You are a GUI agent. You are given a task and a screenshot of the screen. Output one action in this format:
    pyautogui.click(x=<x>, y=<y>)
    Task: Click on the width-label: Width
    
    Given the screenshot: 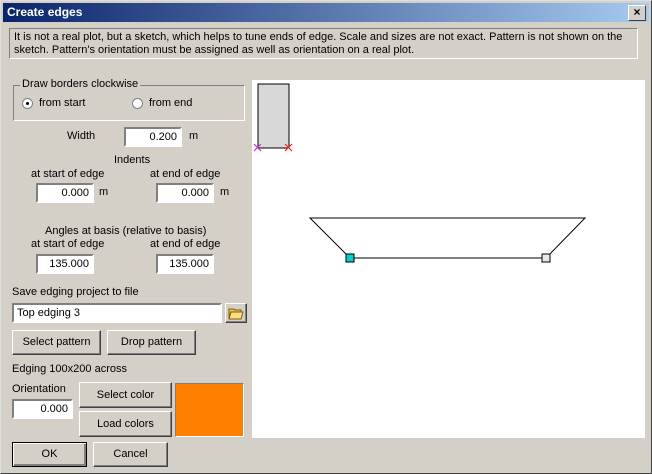 What is the action you would take?
    pyautogui.click(x=81, y=136)
    